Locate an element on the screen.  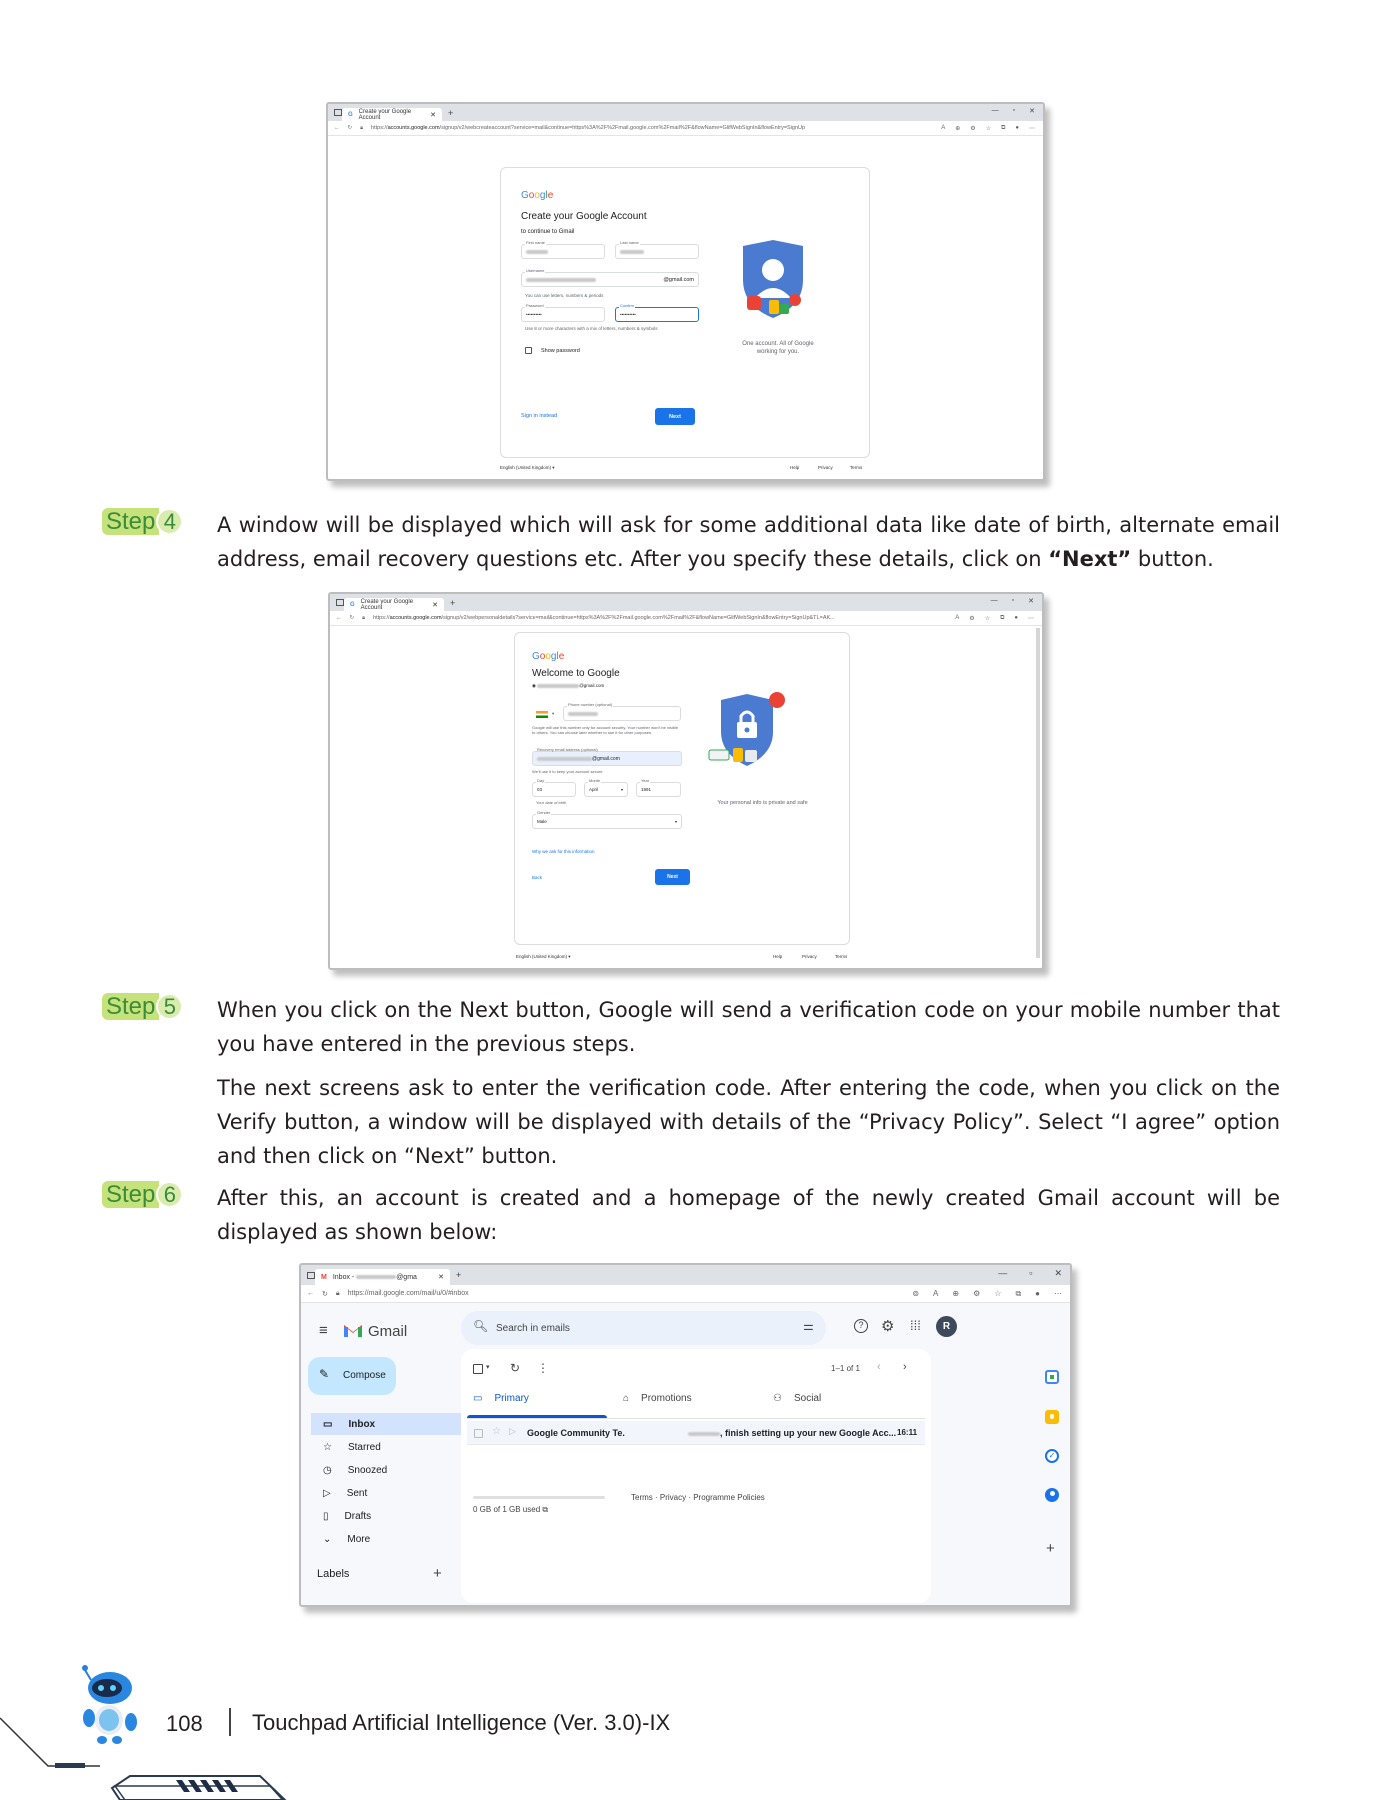
browser-tab: G Create your Google Account ✕ is located at coordinates (394, 604).